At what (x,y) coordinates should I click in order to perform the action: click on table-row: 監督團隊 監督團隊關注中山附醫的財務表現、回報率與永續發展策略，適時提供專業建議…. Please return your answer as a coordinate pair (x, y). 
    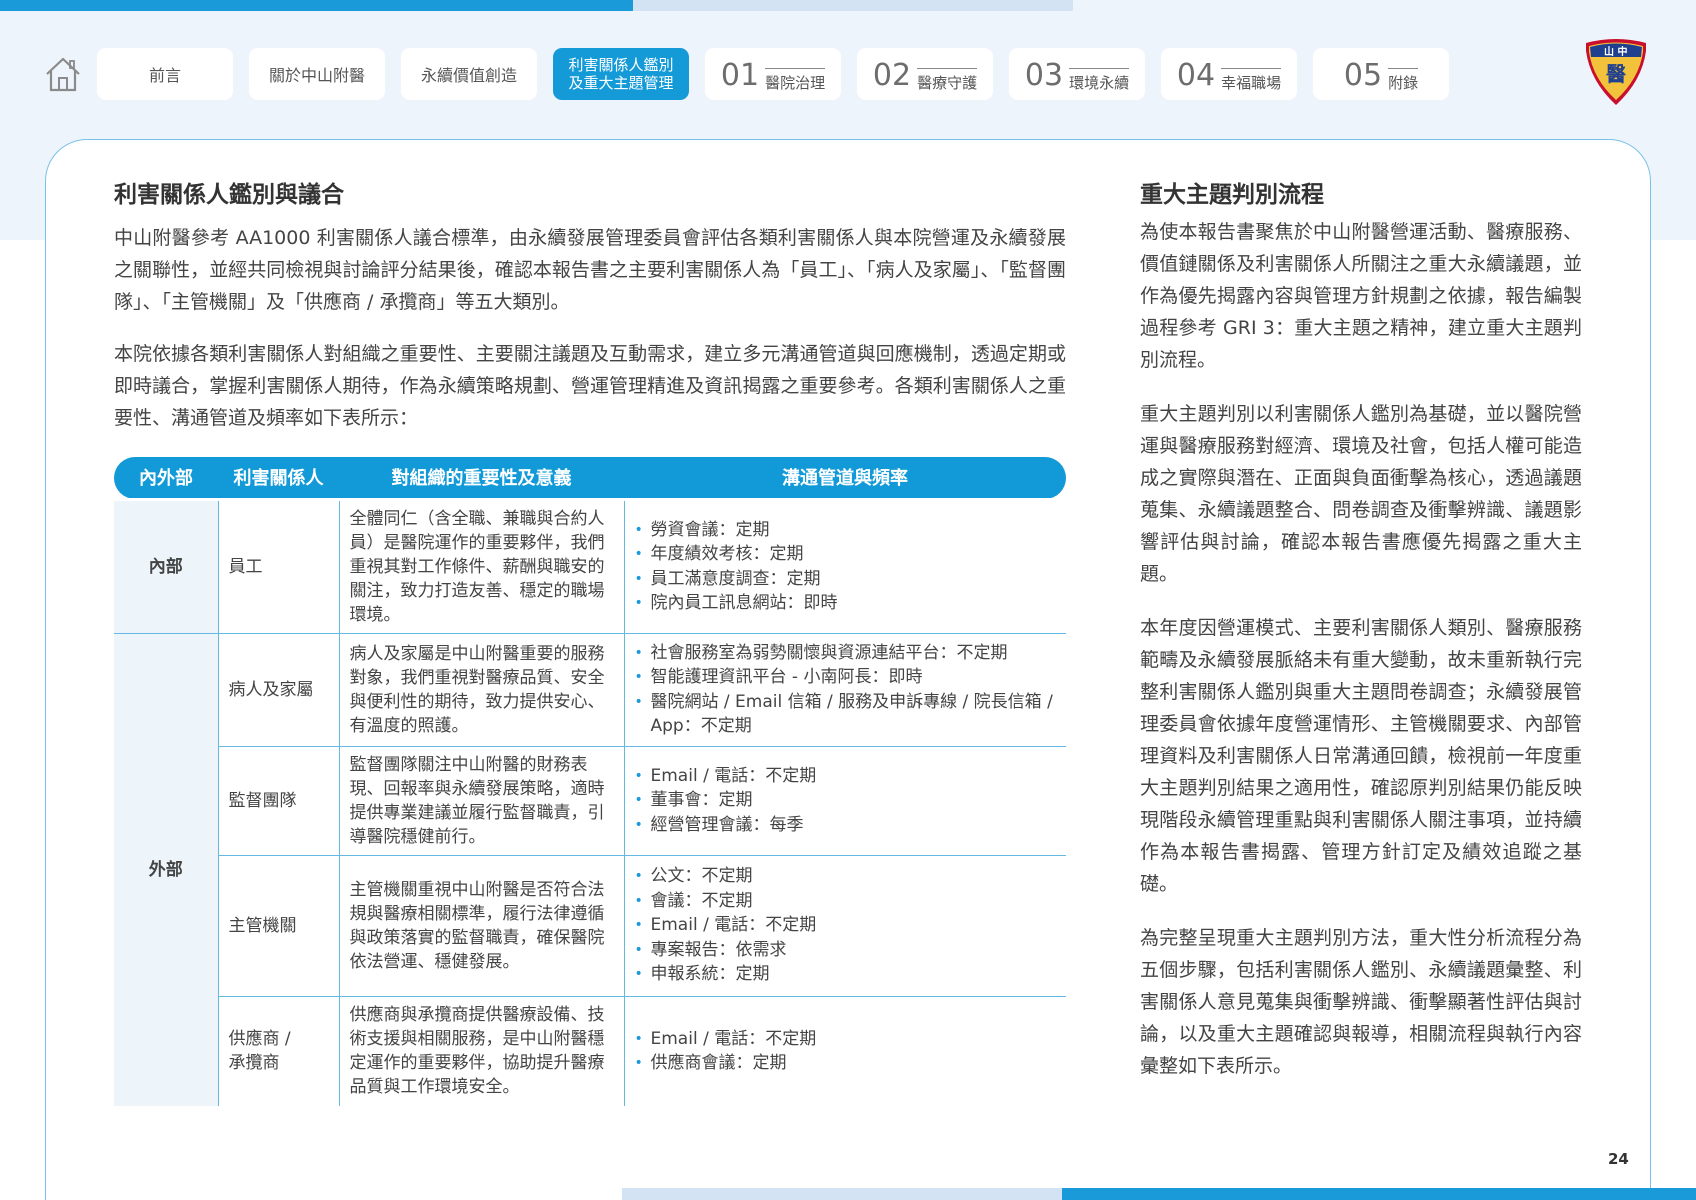
    Looking at the image, I should click on (590, 800).